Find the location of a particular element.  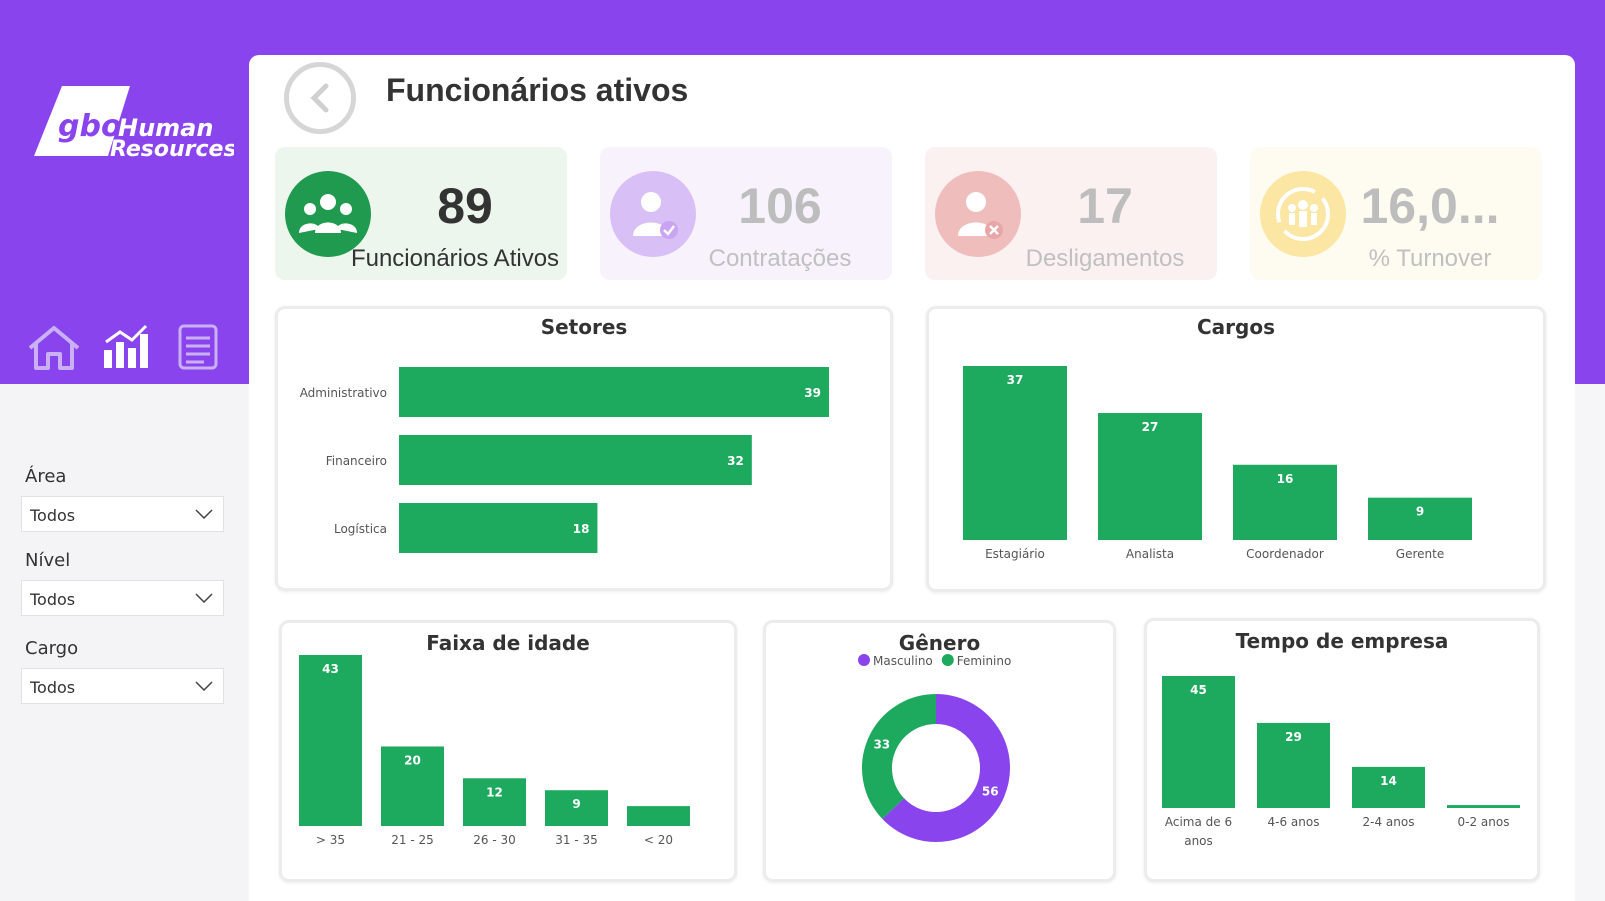

category-label: Logística is located at coordinates (360, 529).